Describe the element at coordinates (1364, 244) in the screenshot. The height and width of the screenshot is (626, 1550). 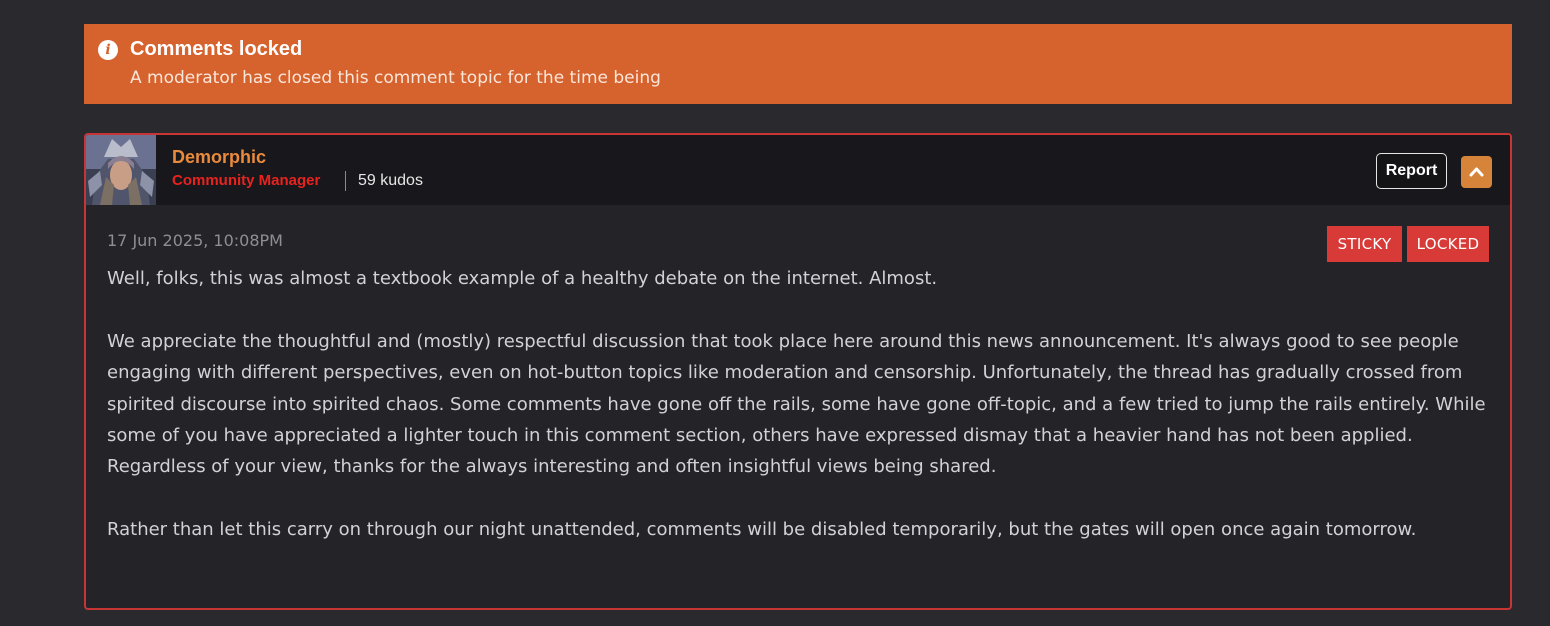
I see `sticky-badge: STICKY` at that location.